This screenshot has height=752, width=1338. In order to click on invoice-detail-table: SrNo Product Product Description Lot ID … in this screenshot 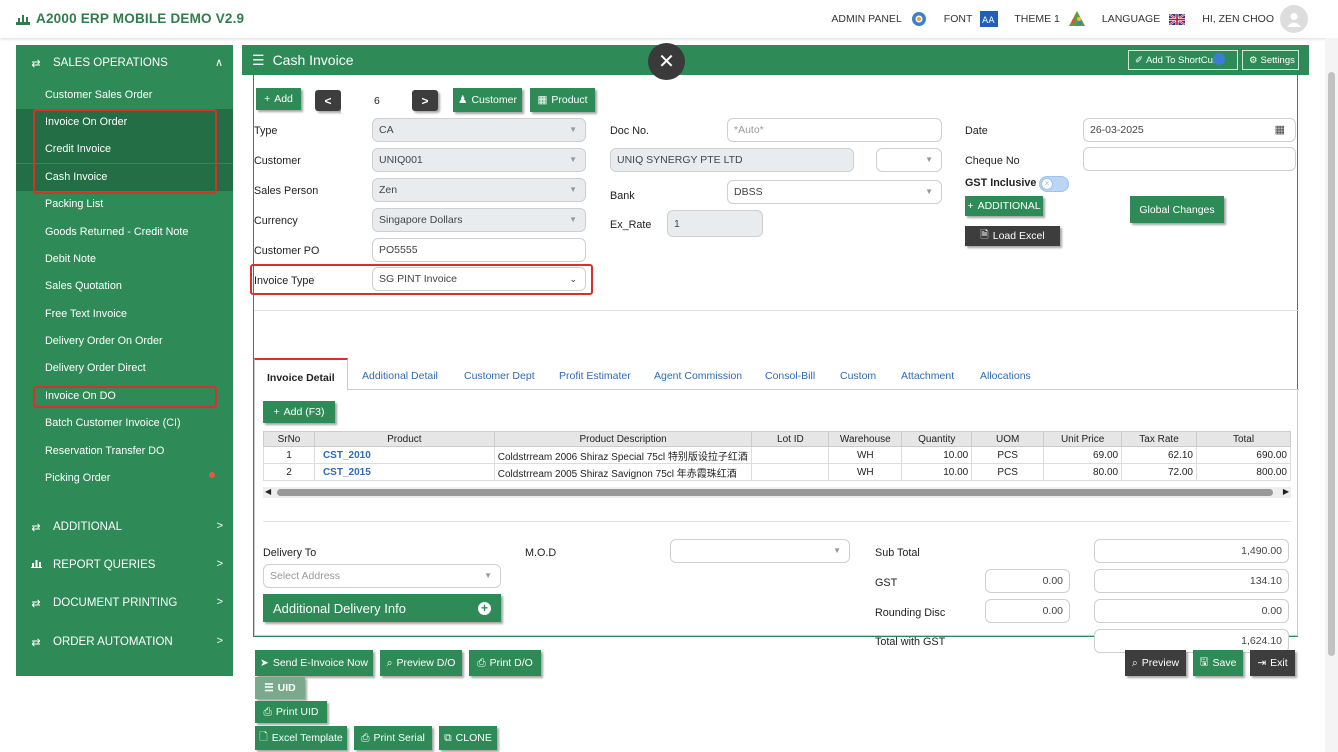, I will do `click(777, 456)`.